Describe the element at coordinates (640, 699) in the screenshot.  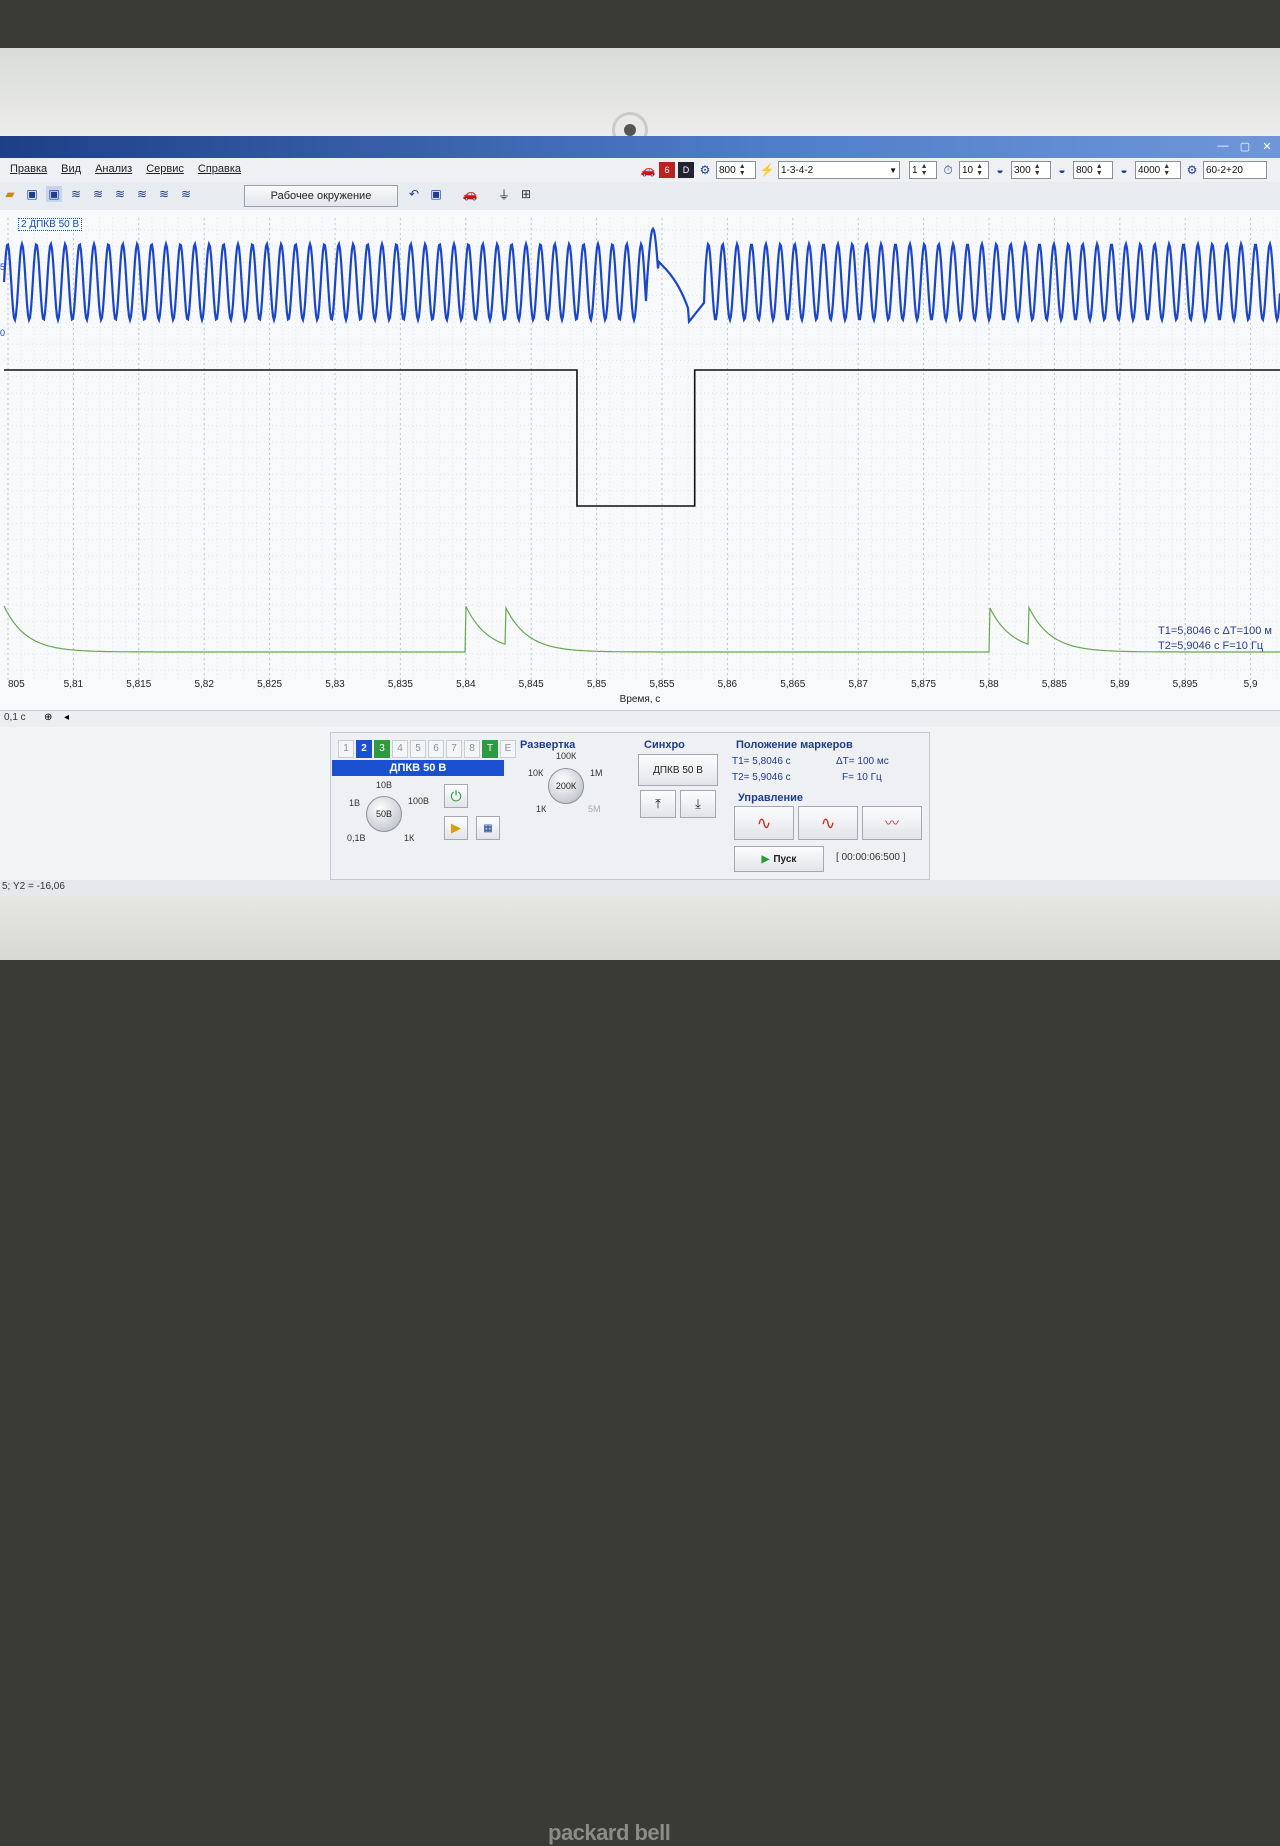
I see `time-axis-label: Время, с` at that location.